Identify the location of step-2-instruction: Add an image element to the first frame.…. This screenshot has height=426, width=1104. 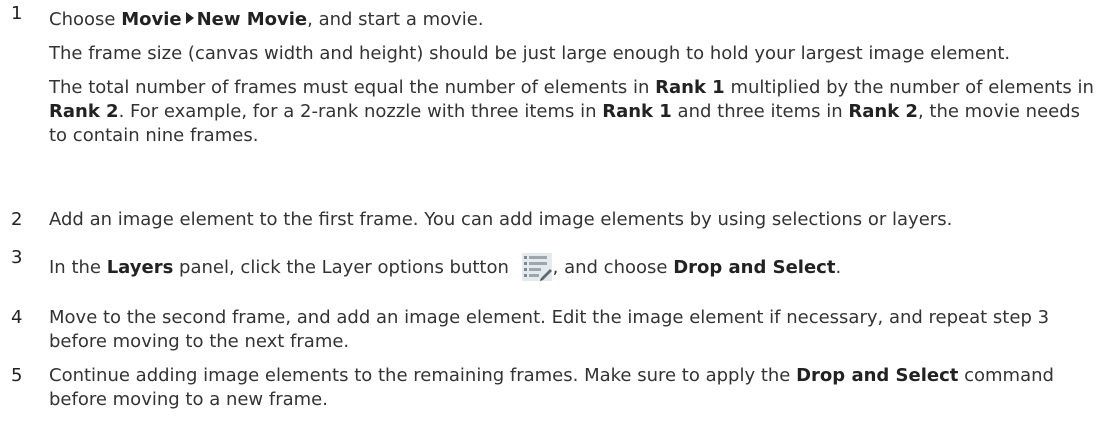
(501, 219).